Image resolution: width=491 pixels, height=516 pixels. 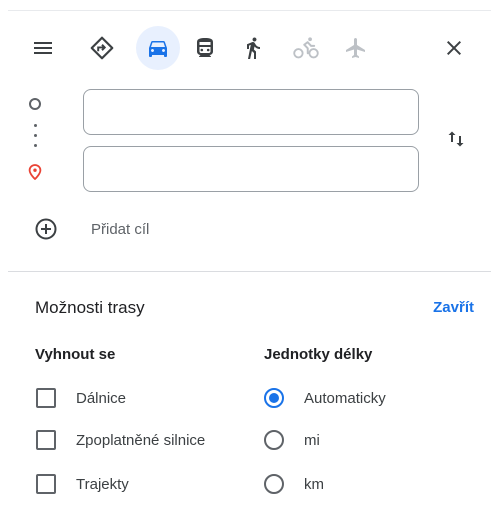 I want to click on add-destination-label: Přidat cíl, so click(x=120, y=229).